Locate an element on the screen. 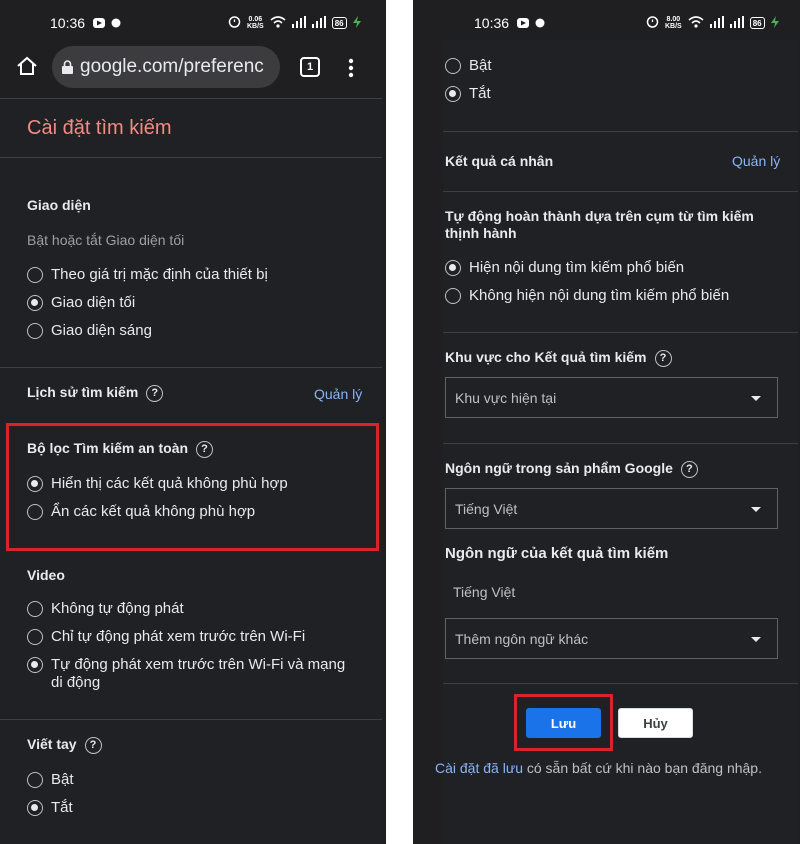  net-speed: 8.00 KB/S is located at coordinates (673, 23).